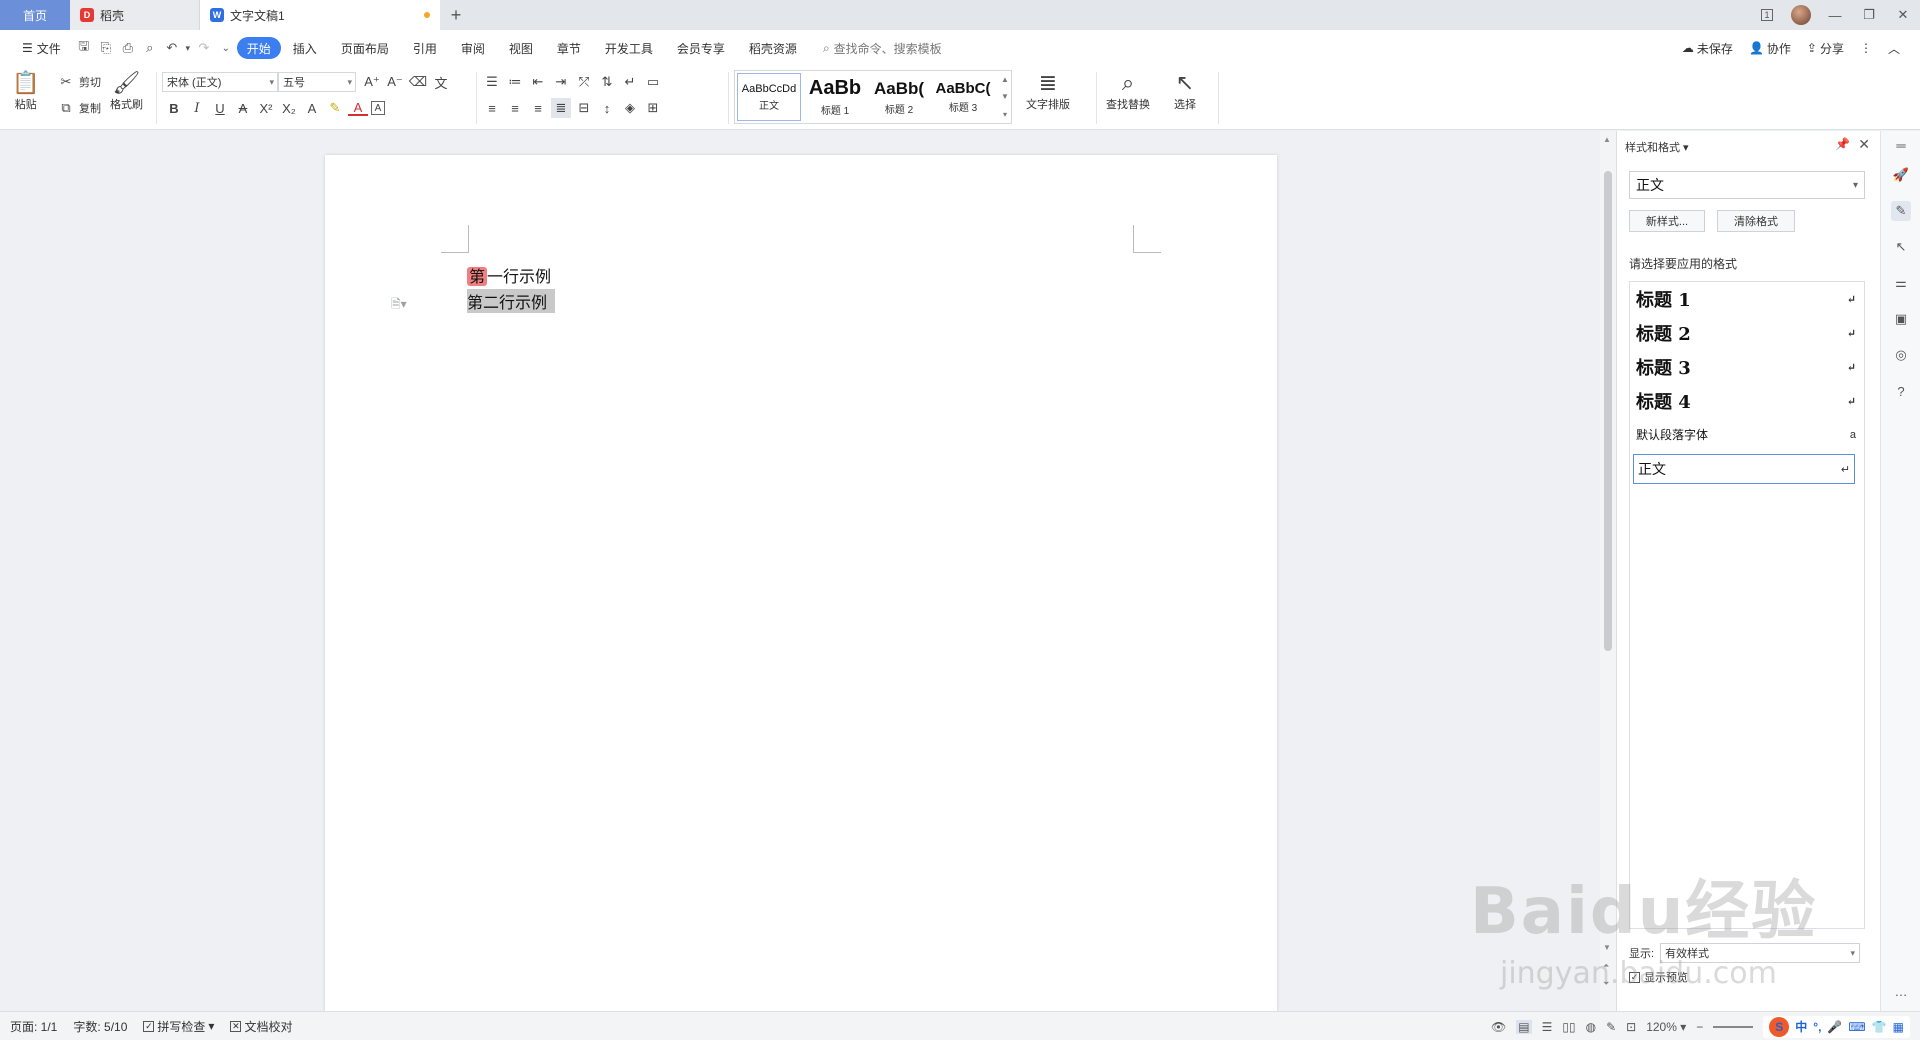 The width and height of the screenshot is (1920, 1040). I want to click on bold-icon: B, so click(174, 108).